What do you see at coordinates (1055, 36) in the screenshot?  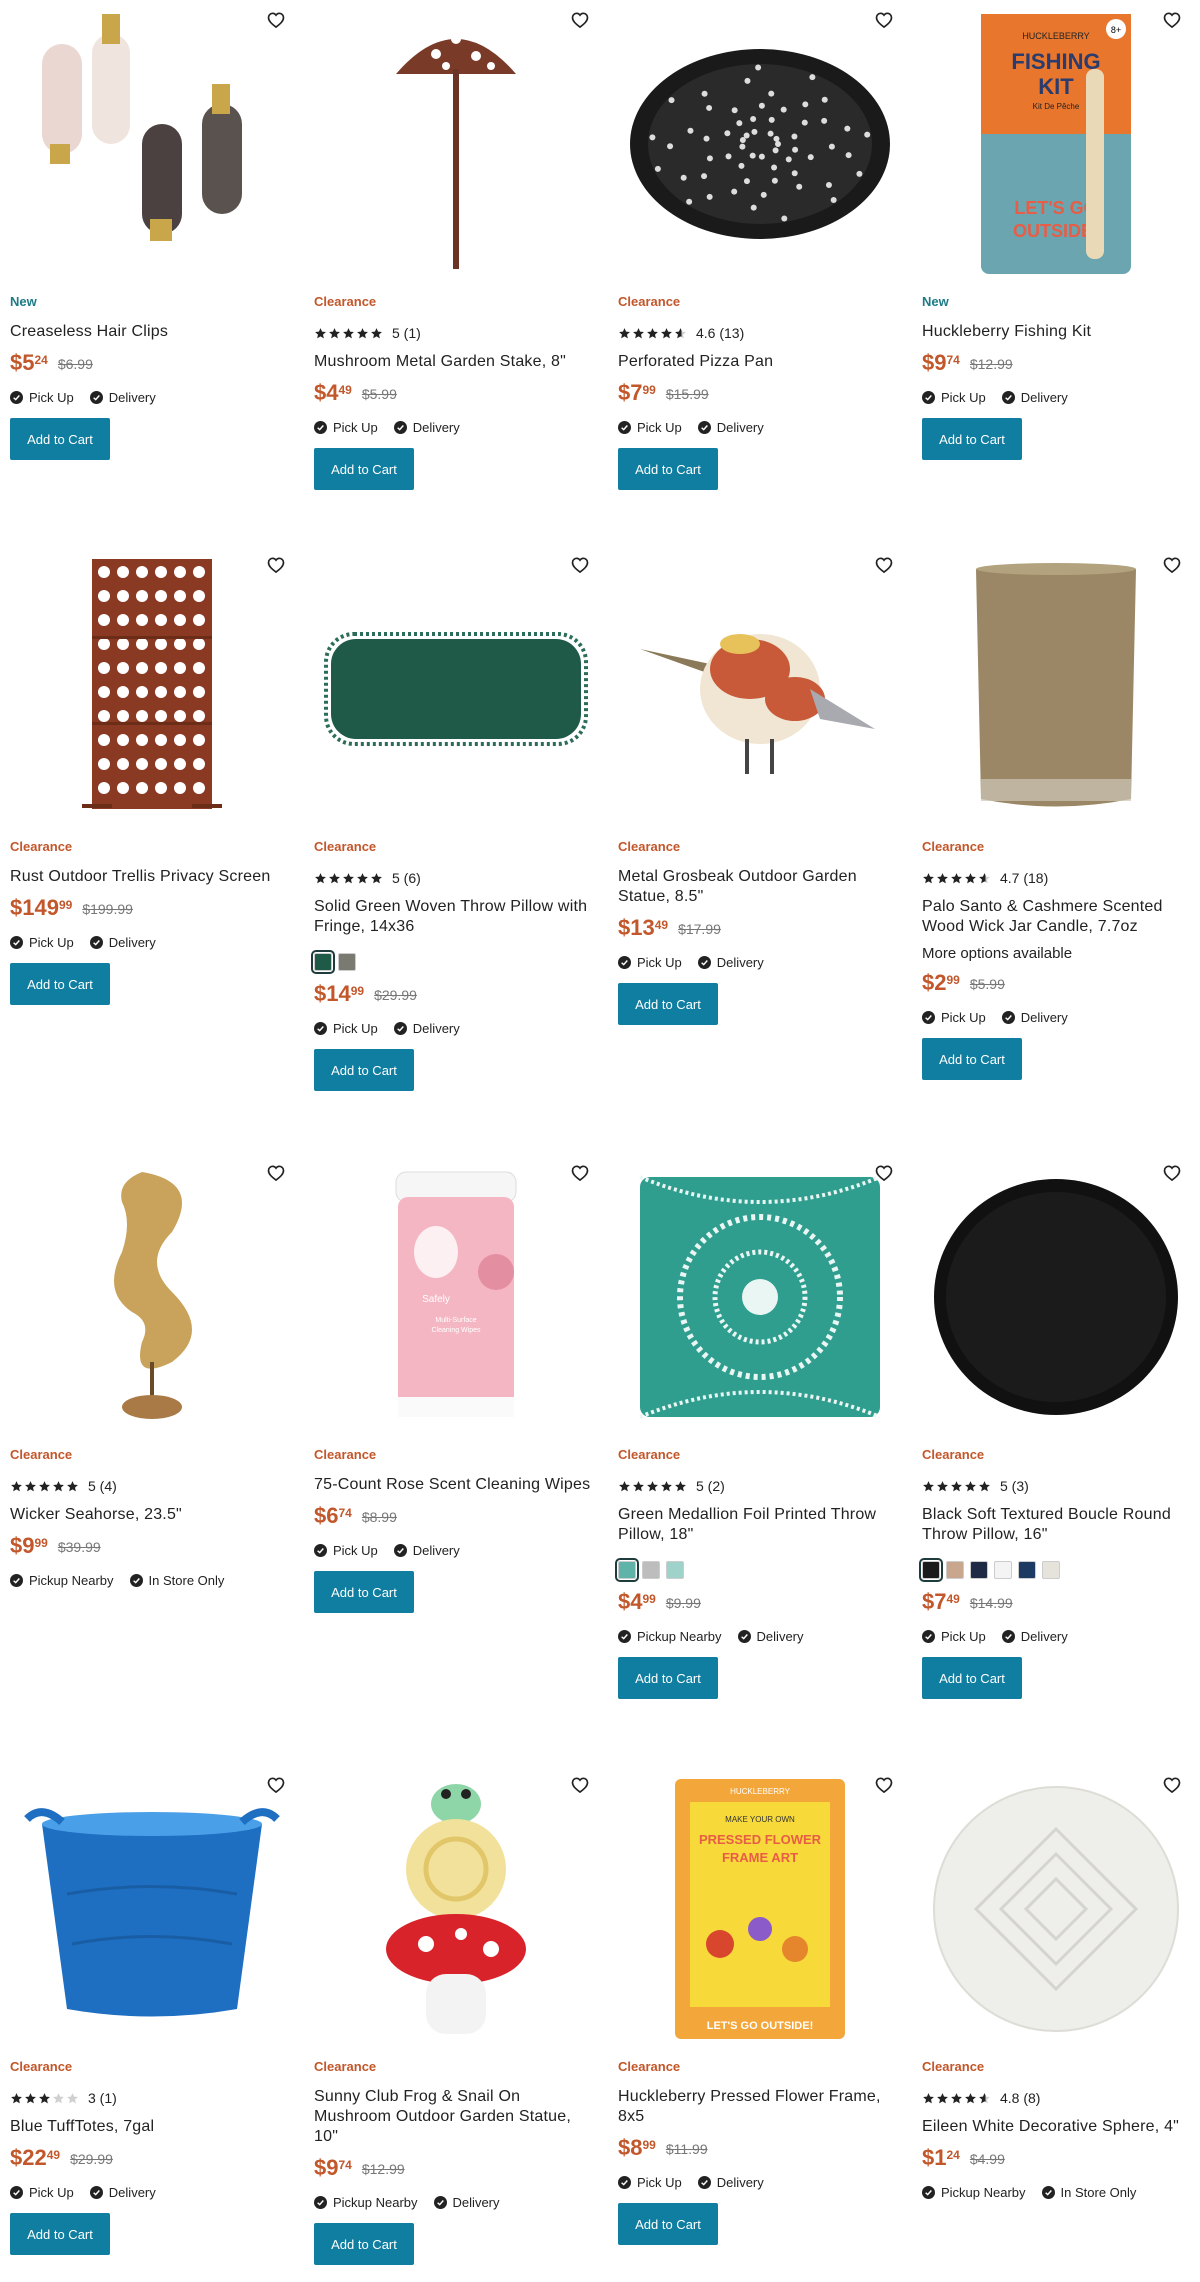 I see `svg-text: HUCKLEBERRY` at bounding box center [1055, 36].